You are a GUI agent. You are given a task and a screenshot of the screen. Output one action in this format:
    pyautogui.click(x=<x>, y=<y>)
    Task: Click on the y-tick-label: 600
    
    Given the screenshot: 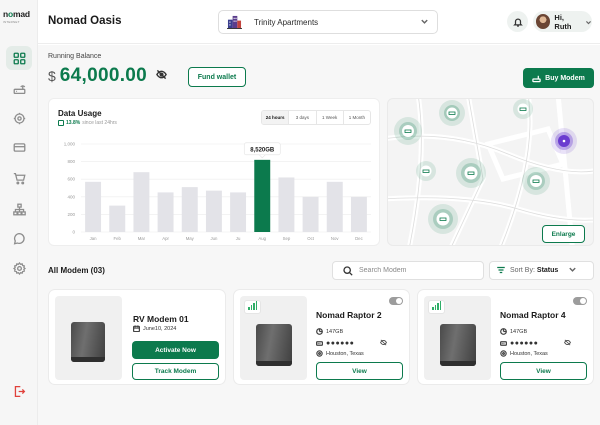 What is the action you would take?
    pyautogui.click(x=71, y=179)
    